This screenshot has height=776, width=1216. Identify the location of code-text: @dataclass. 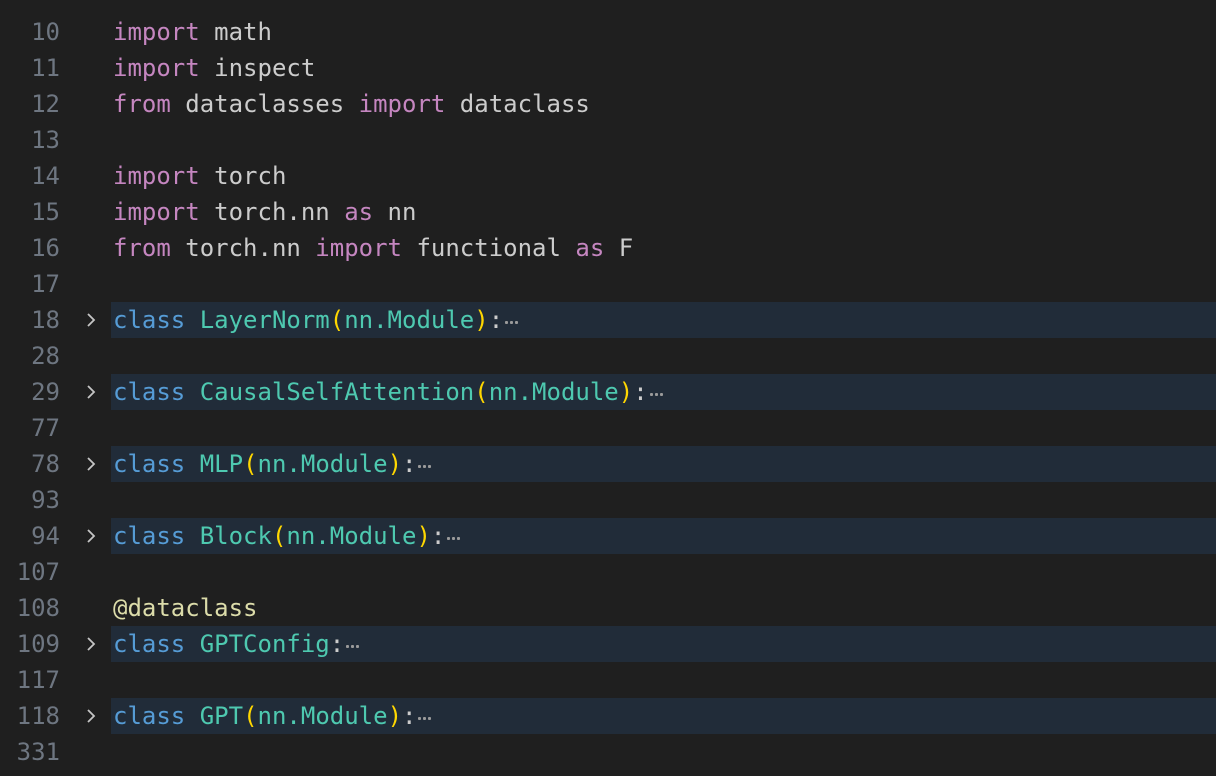
(185, 608).